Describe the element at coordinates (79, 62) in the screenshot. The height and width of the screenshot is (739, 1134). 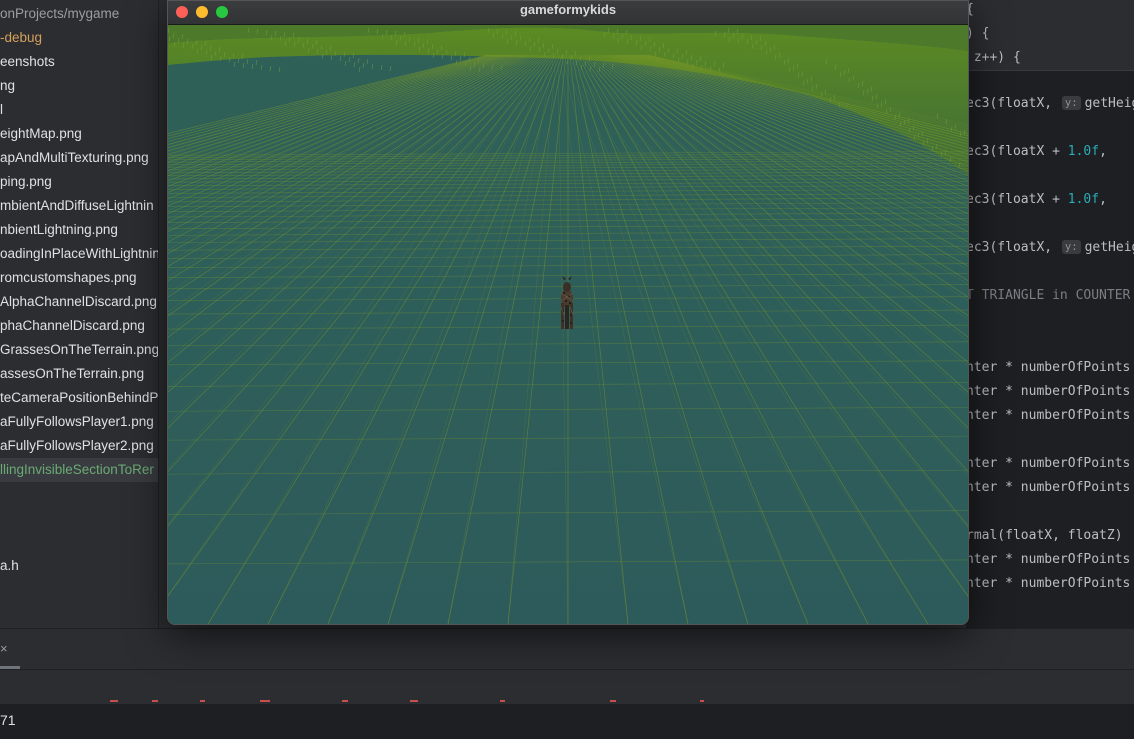
I see `tree-item: eenshots` at that location.